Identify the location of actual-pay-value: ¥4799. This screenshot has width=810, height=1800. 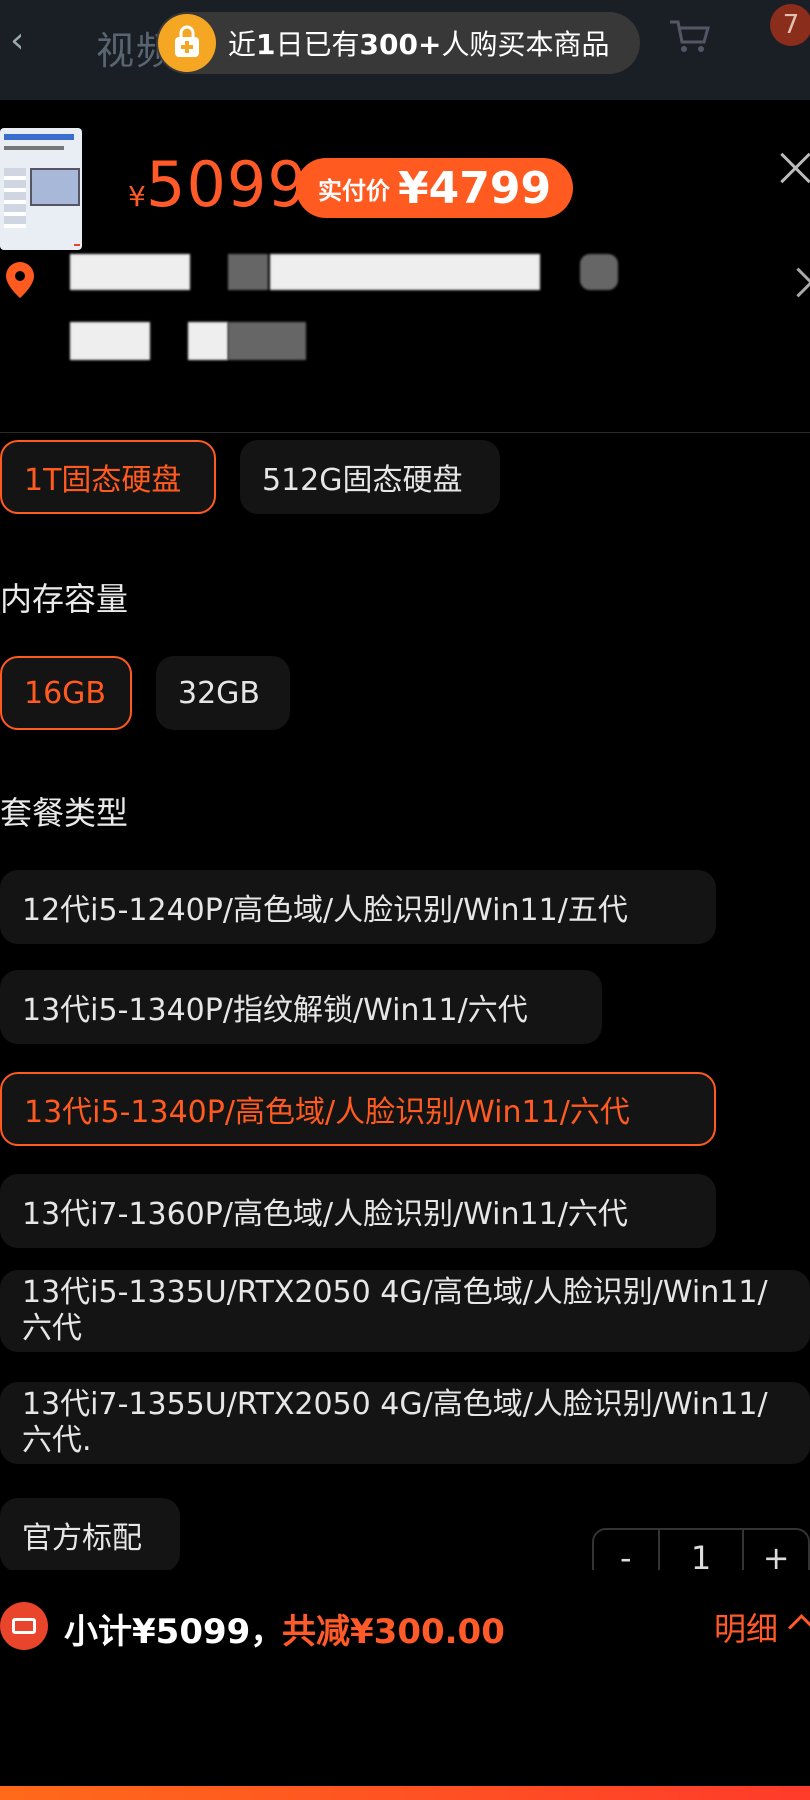
(475, 188).